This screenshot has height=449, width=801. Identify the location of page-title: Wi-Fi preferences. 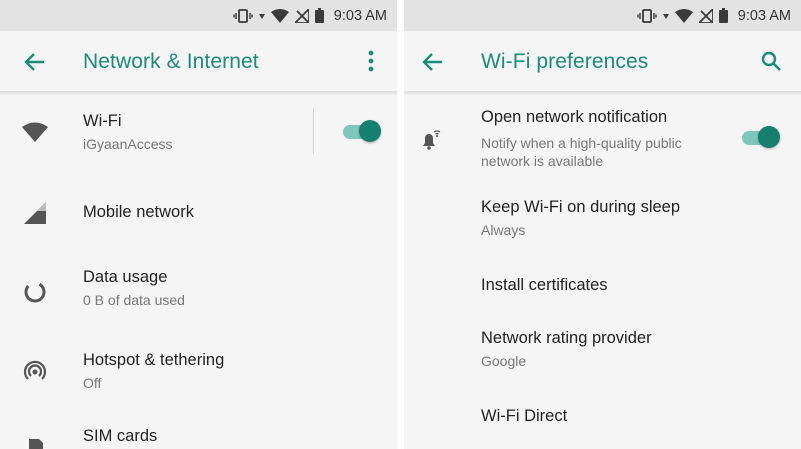
(565, 61).